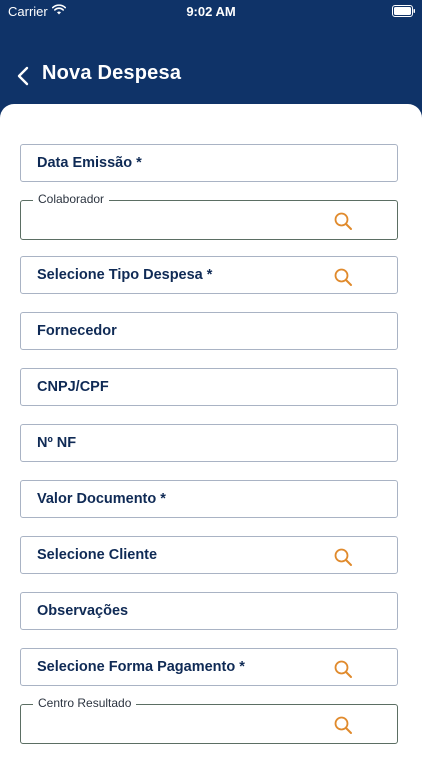  I want to click on forma-pagamento-field: Selecione Forma Pagamento *, so click(209, 667).